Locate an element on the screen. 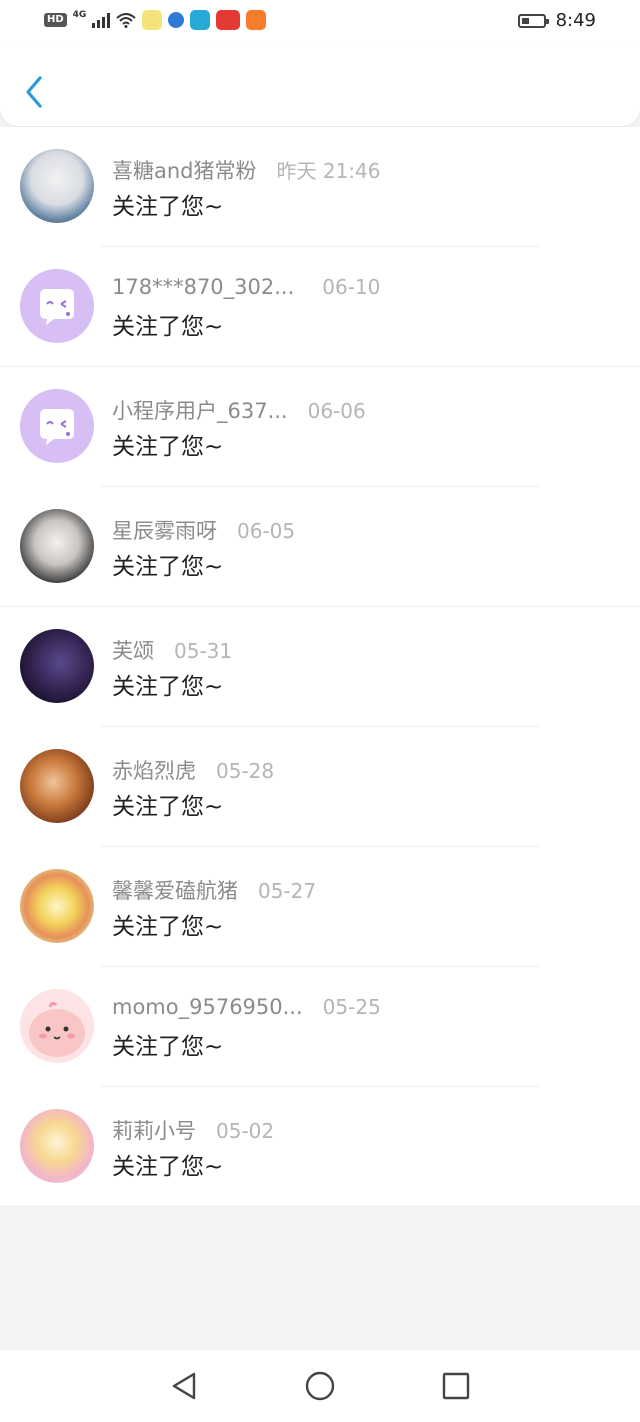 The height and width of the screenshot is (1422, 640). video-notification-icon is located at coordinates (256, 20).